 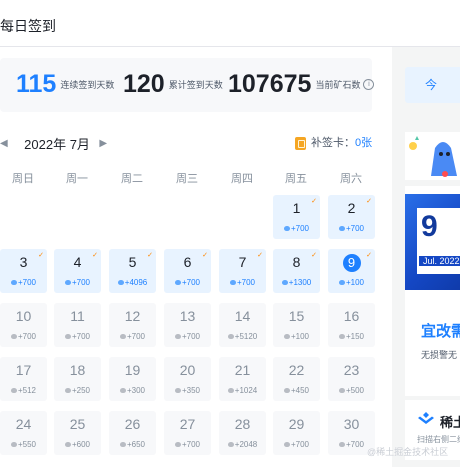 I want to click on day-number: 22, so click(x=296, y=370).